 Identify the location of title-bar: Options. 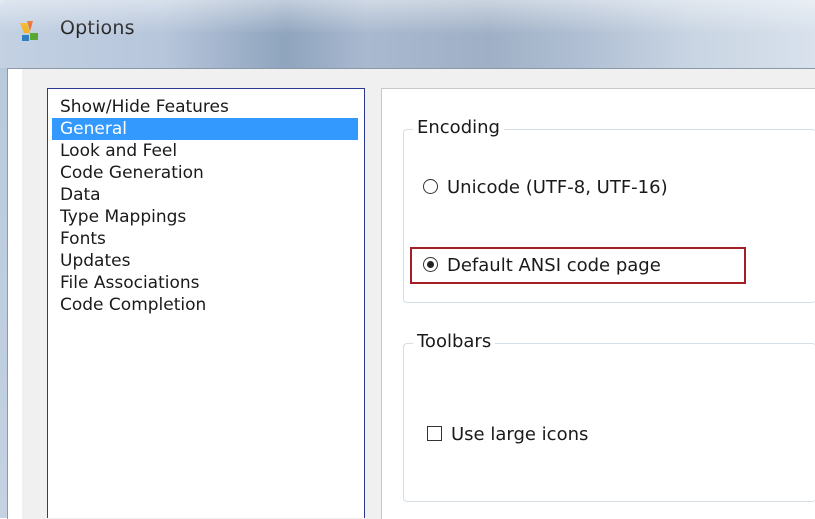
(407, 34).